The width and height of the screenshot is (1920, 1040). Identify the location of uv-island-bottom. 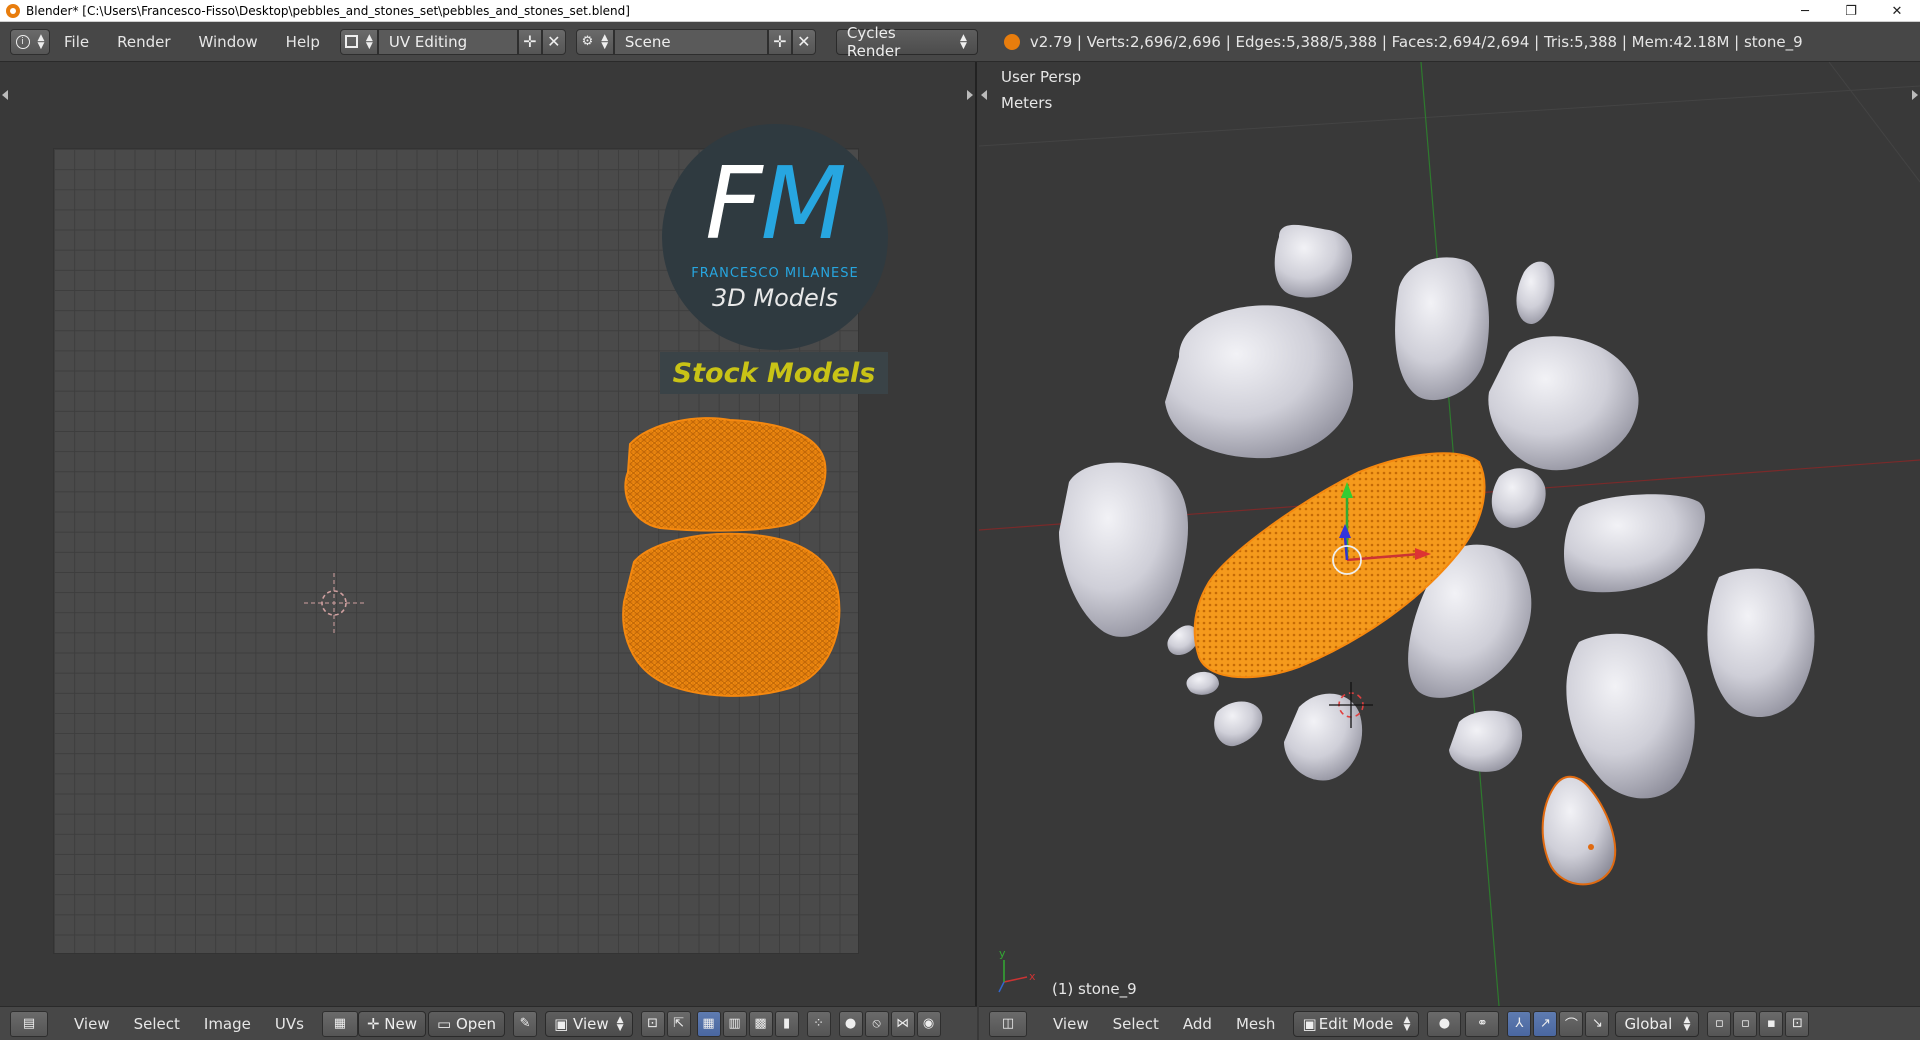
(731, 614).